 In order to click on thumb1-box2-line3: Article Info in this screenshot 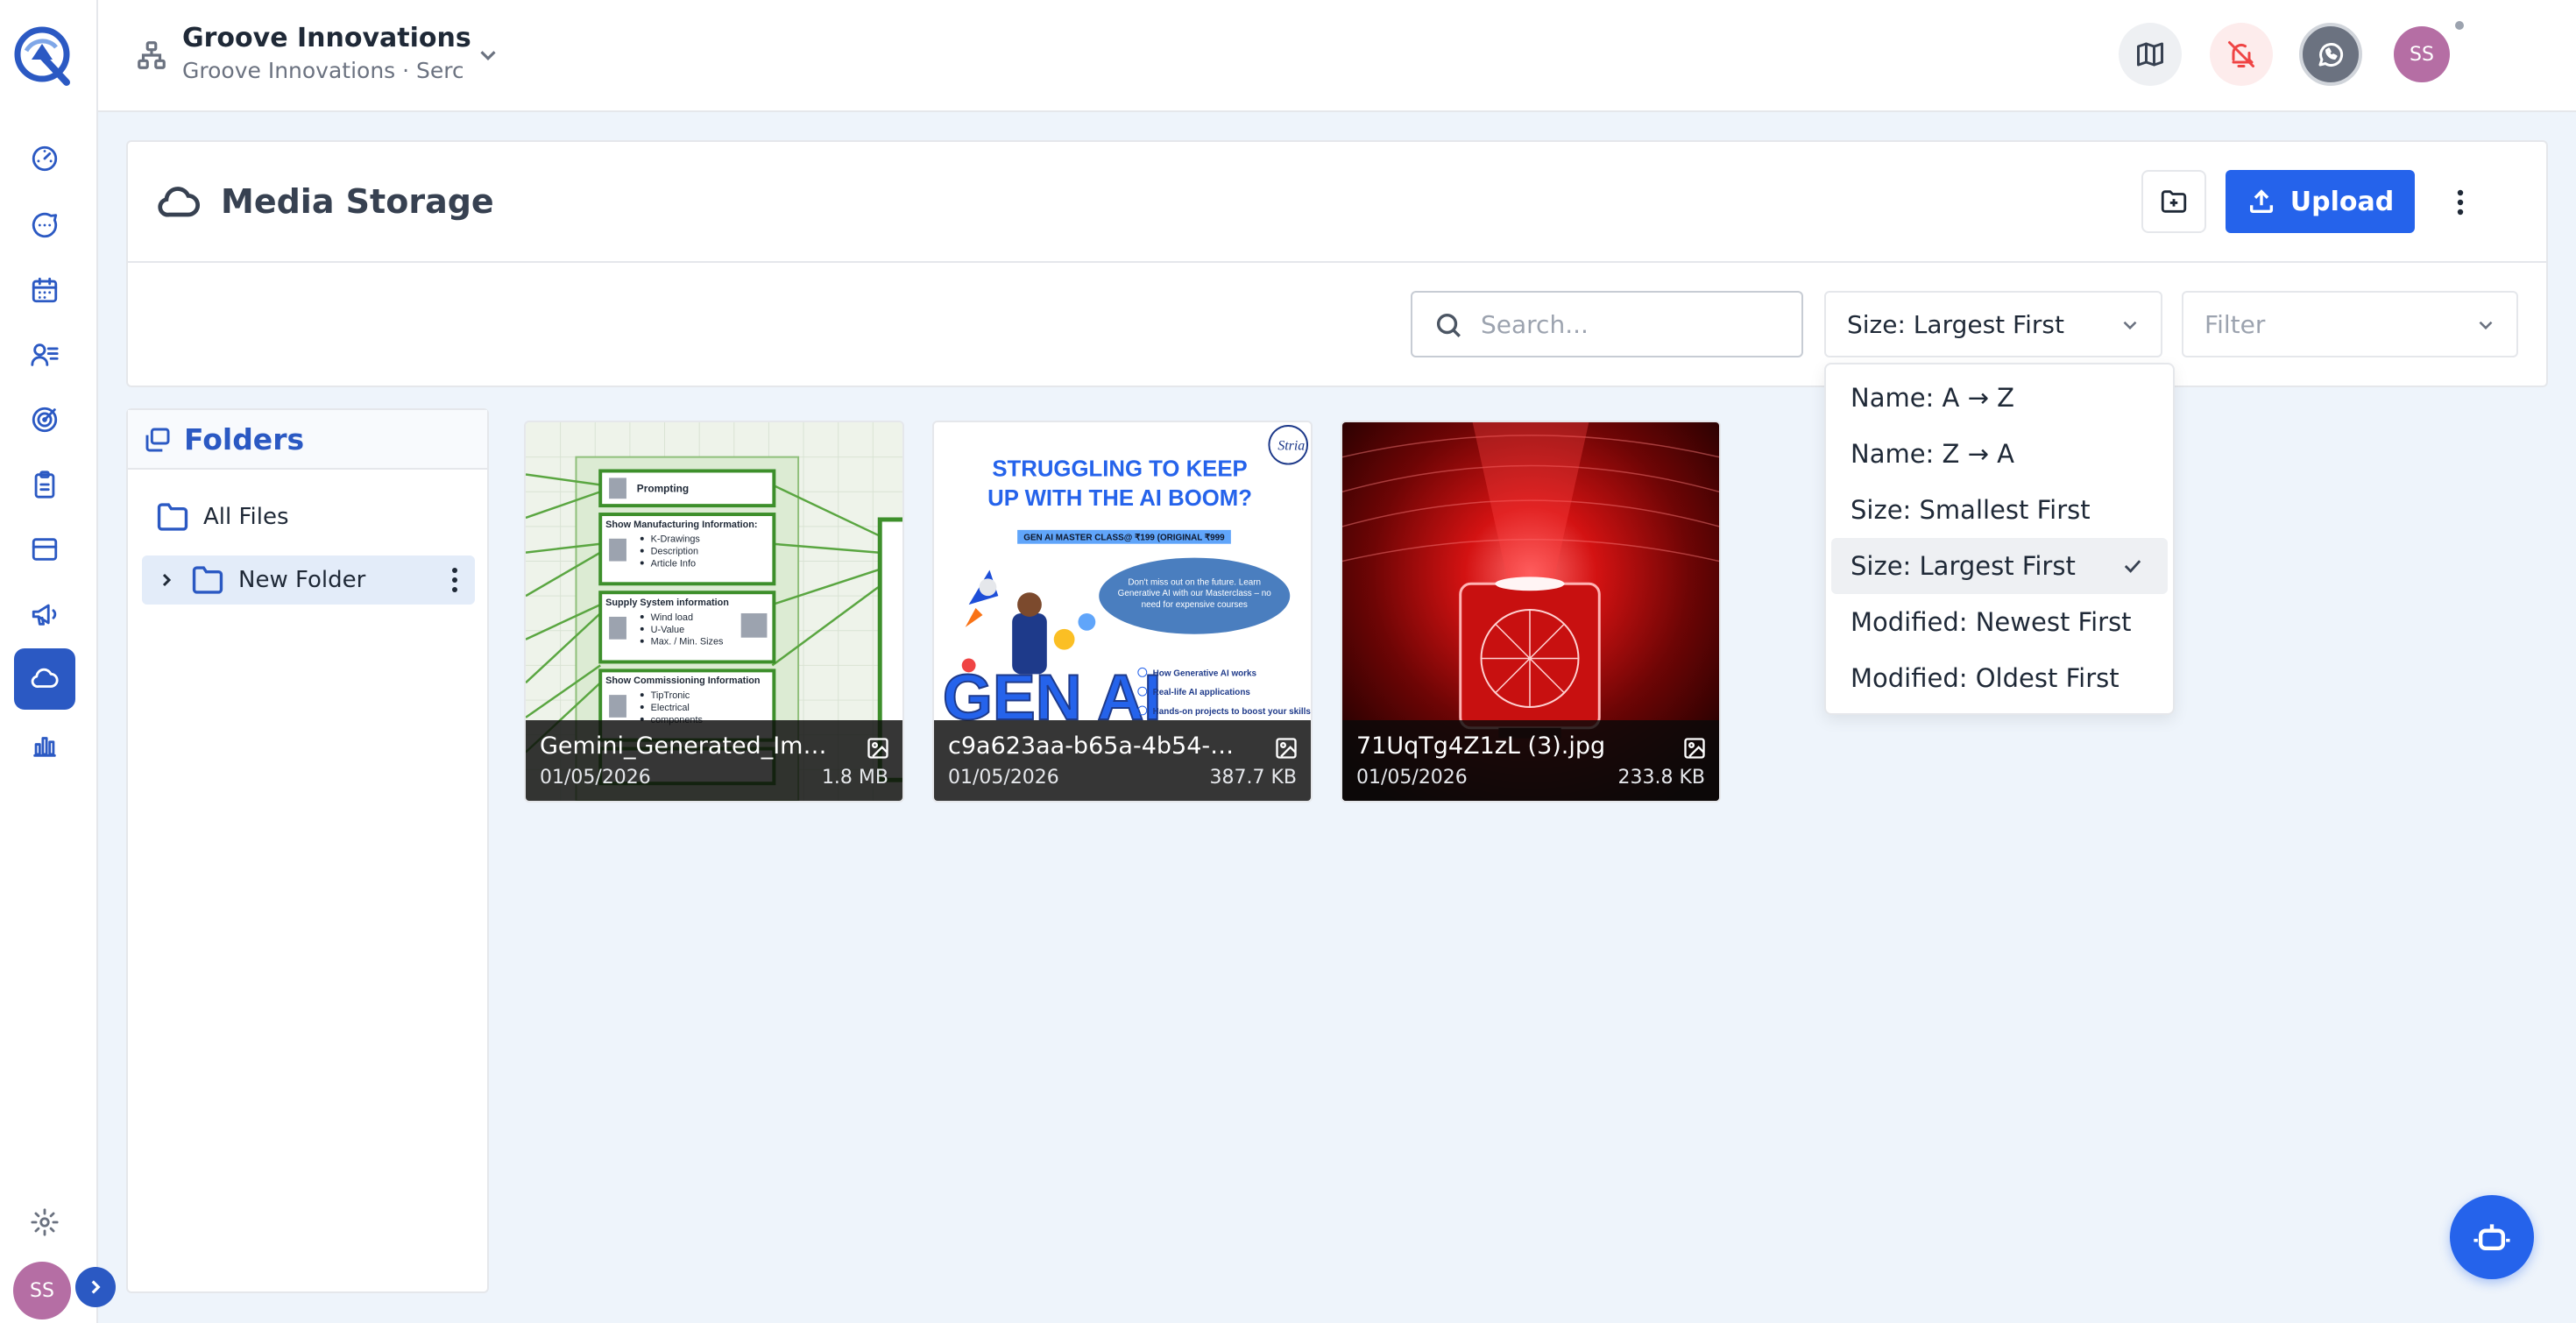, I will do `click(673, 563)`.